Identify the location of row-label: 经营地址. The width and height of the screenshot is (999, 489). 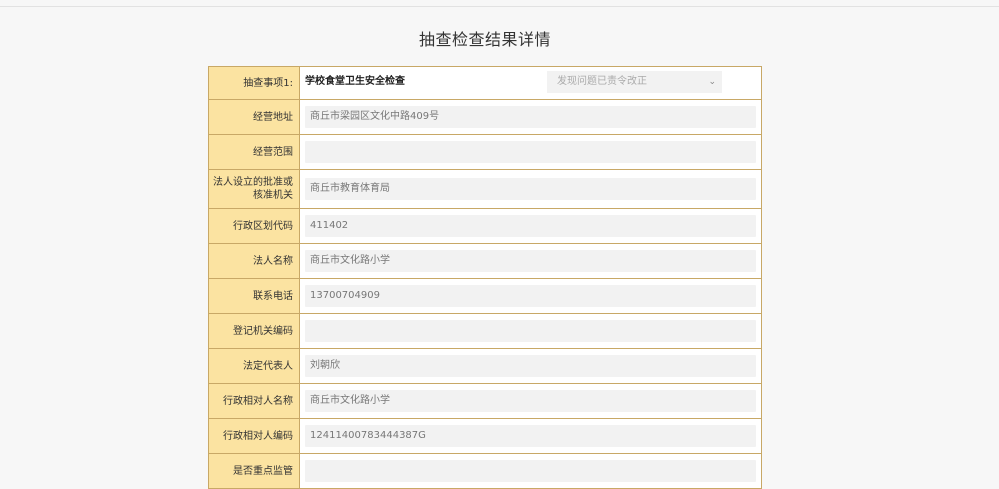
(254, 117).